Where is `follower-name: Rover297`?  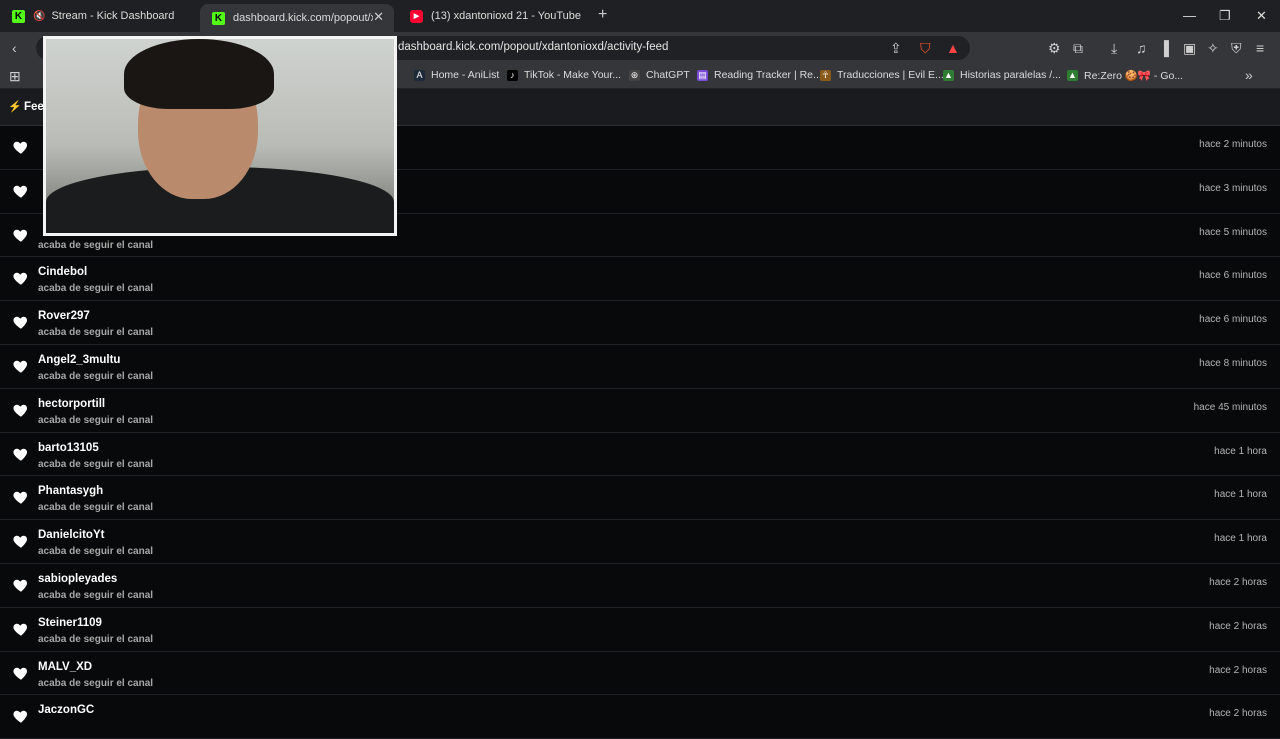
follower-name: Rover297 is located at coordinates (64, 316).